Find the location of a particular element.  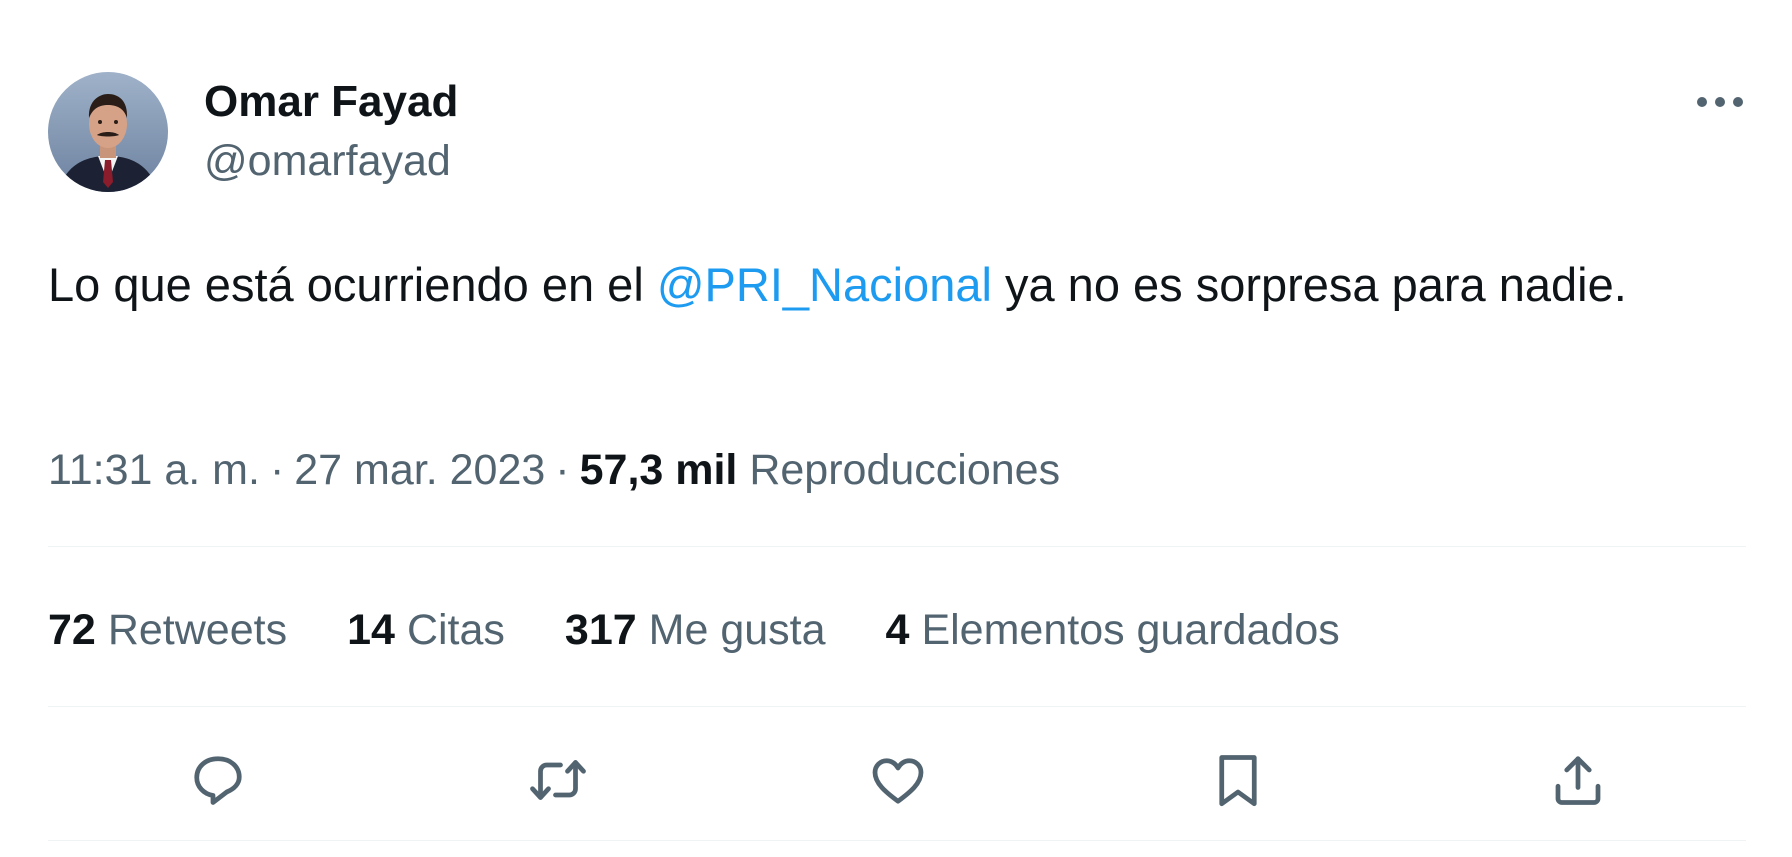

reply-icon is located at coordinates (218, 780).